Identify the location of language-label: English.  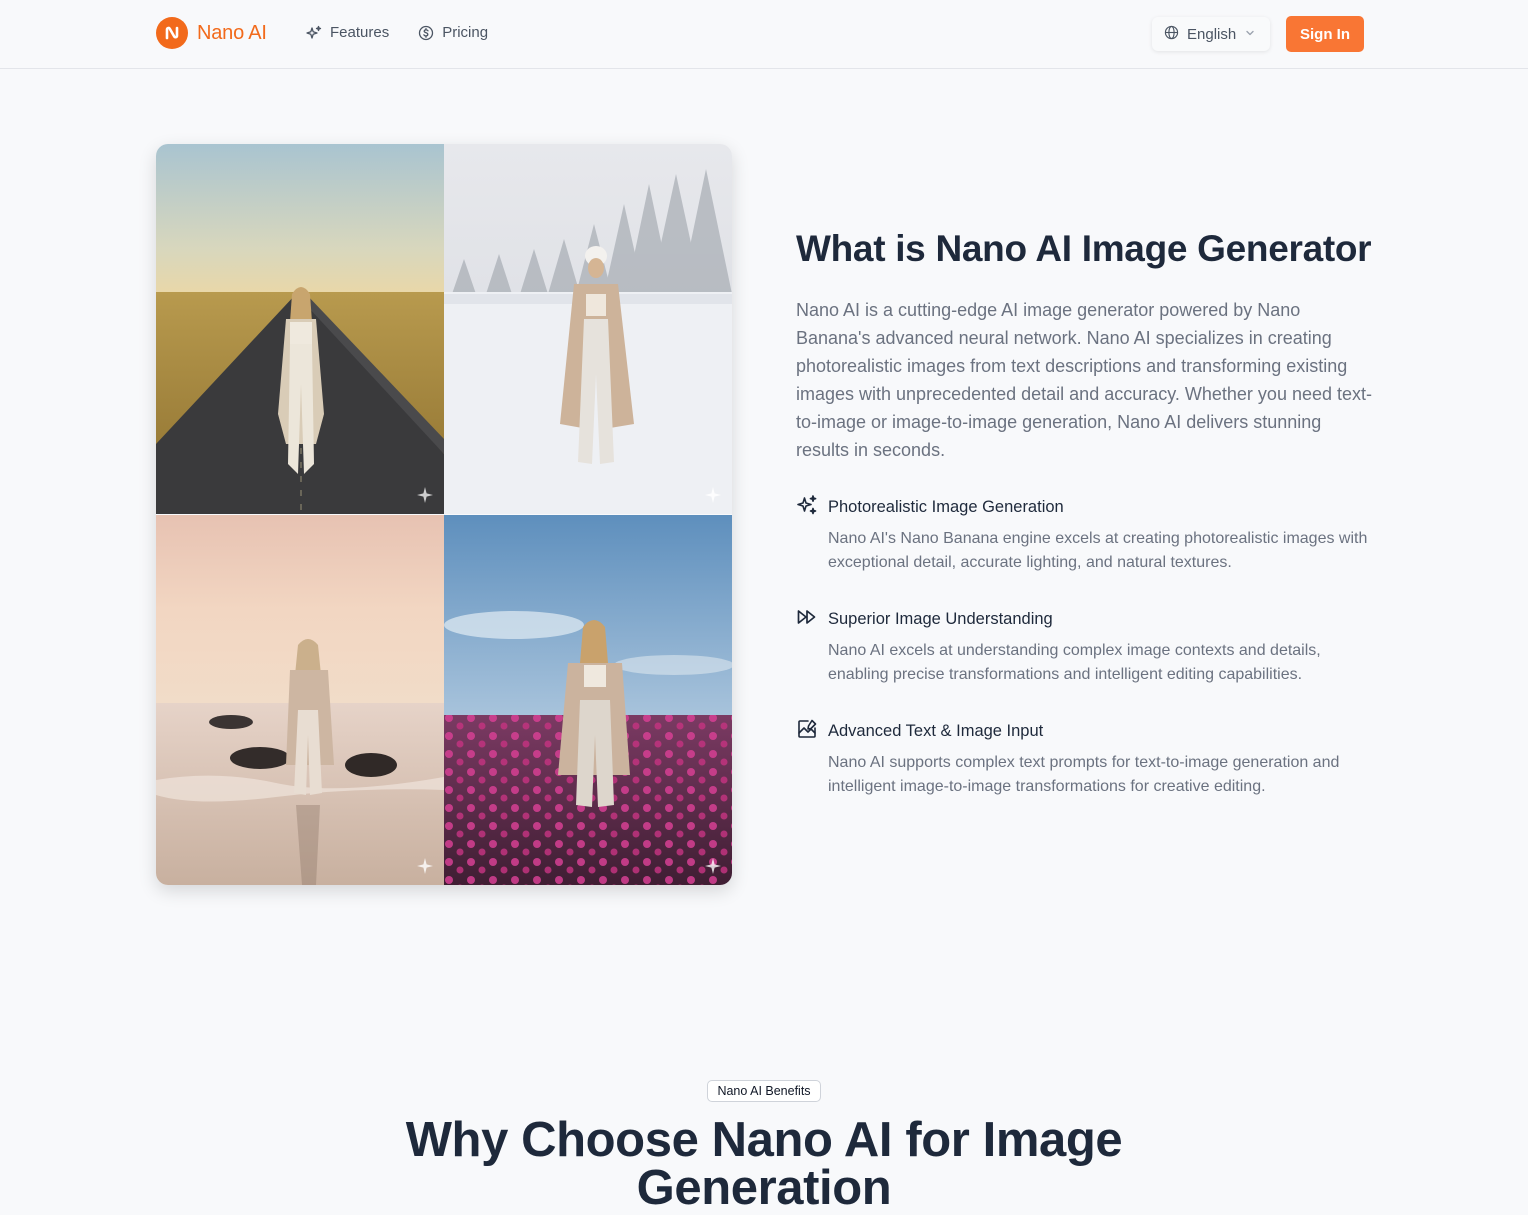
(1212, 34).